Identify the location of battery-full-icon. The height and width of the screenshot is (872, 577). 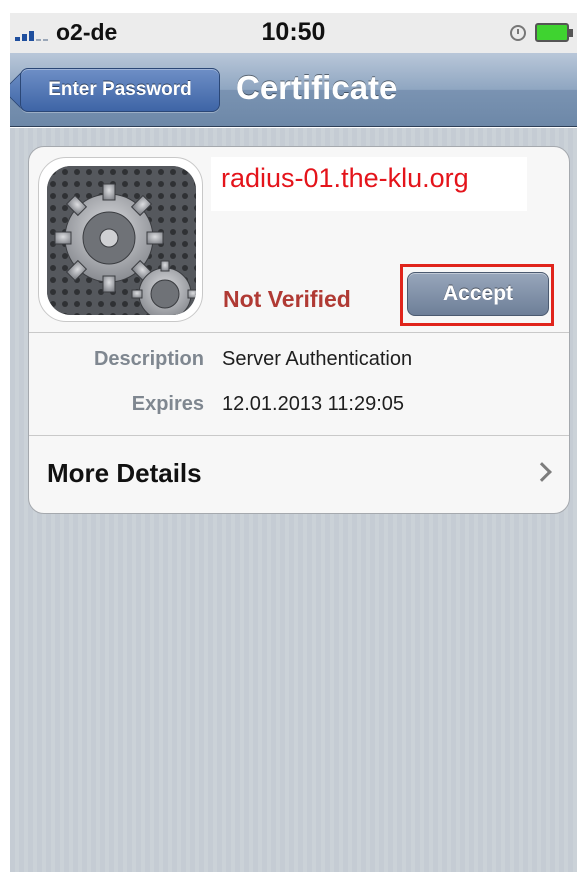
(554, 32).